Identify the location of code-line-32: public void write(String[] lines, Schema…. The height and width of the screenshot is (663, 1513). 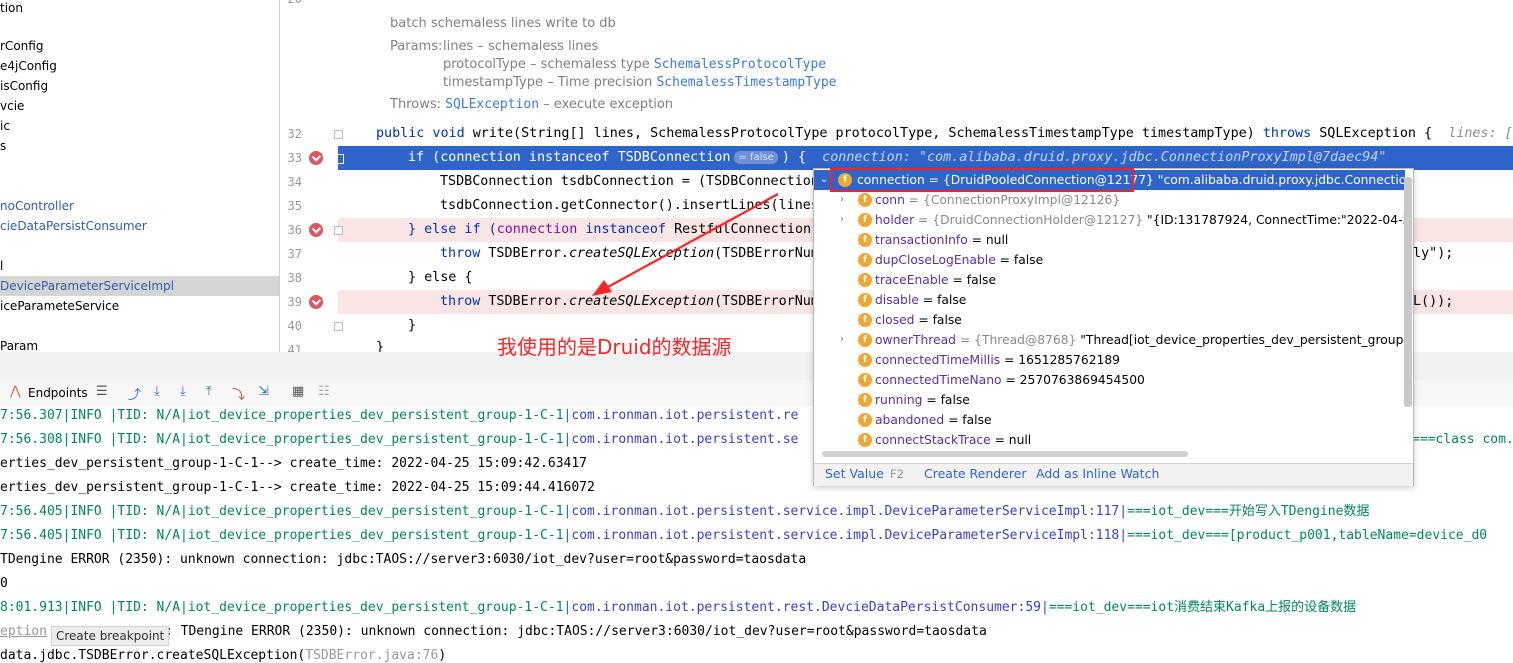
(944, 134).